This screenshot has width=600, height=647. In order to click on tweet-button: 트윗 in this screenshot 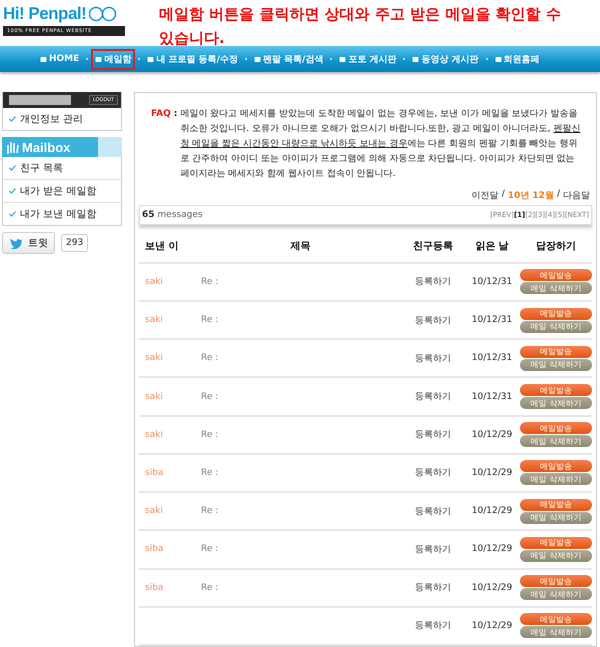, I will do `click(28, 243)`.